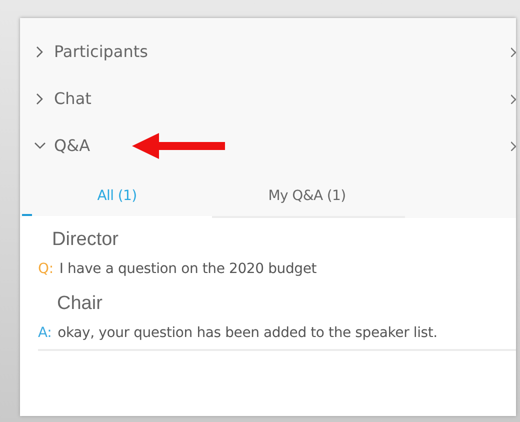  What do you see at coordinates (40, 146) in the screenshot?
I see `chevron-down-icon` at bounding box center [40, 146].